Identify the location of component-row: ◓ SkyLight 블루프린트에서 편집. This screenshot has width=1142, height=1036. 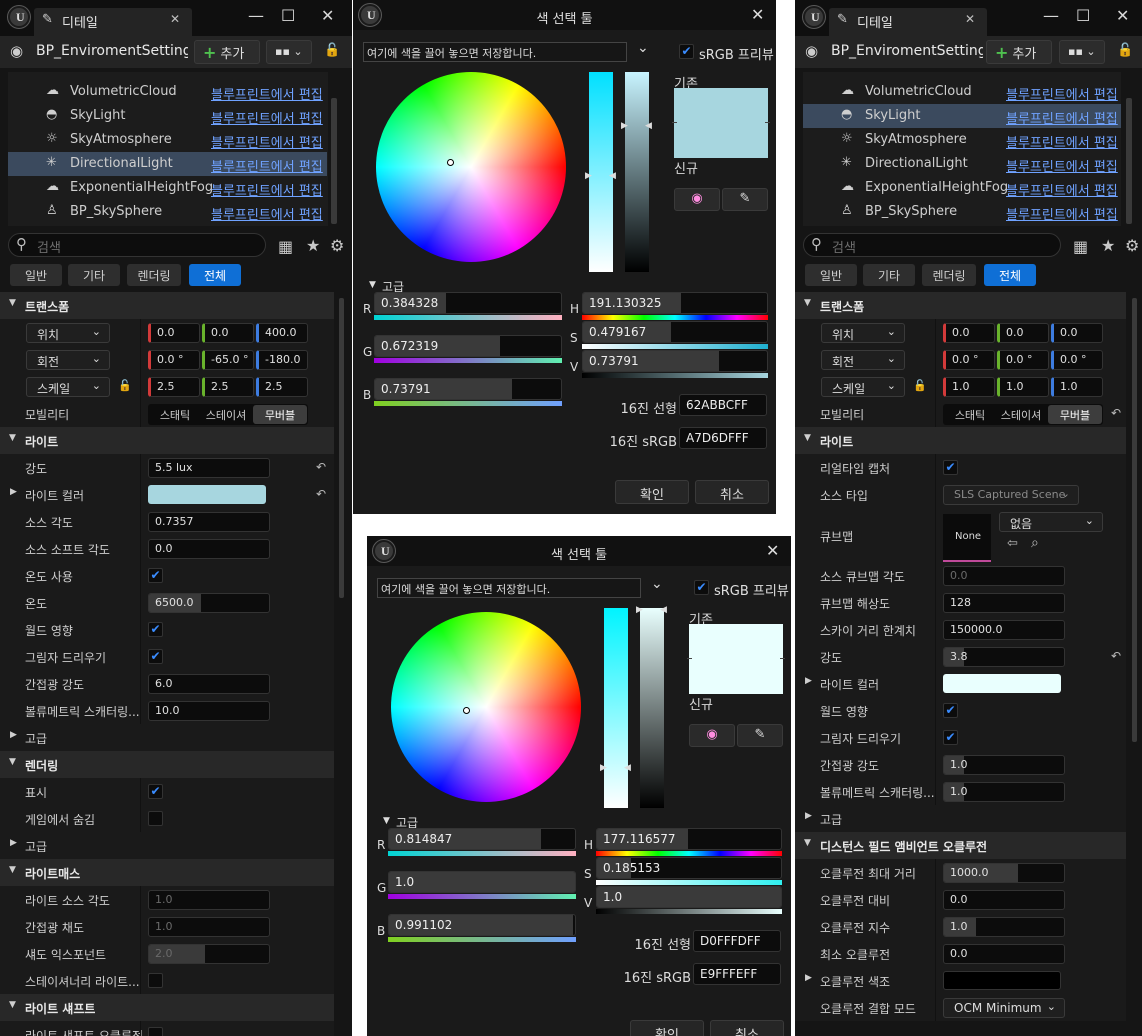
(167, 116).